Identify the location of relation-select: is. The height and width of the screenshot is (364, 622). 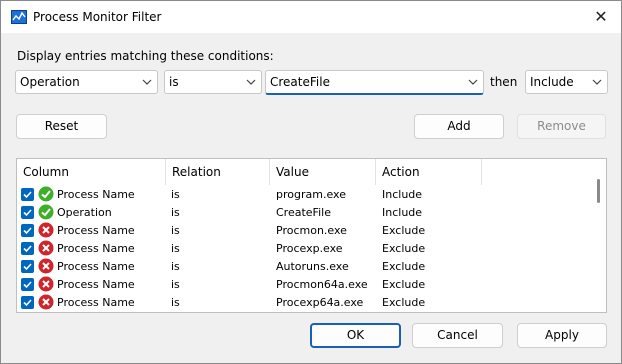
(213, 82).